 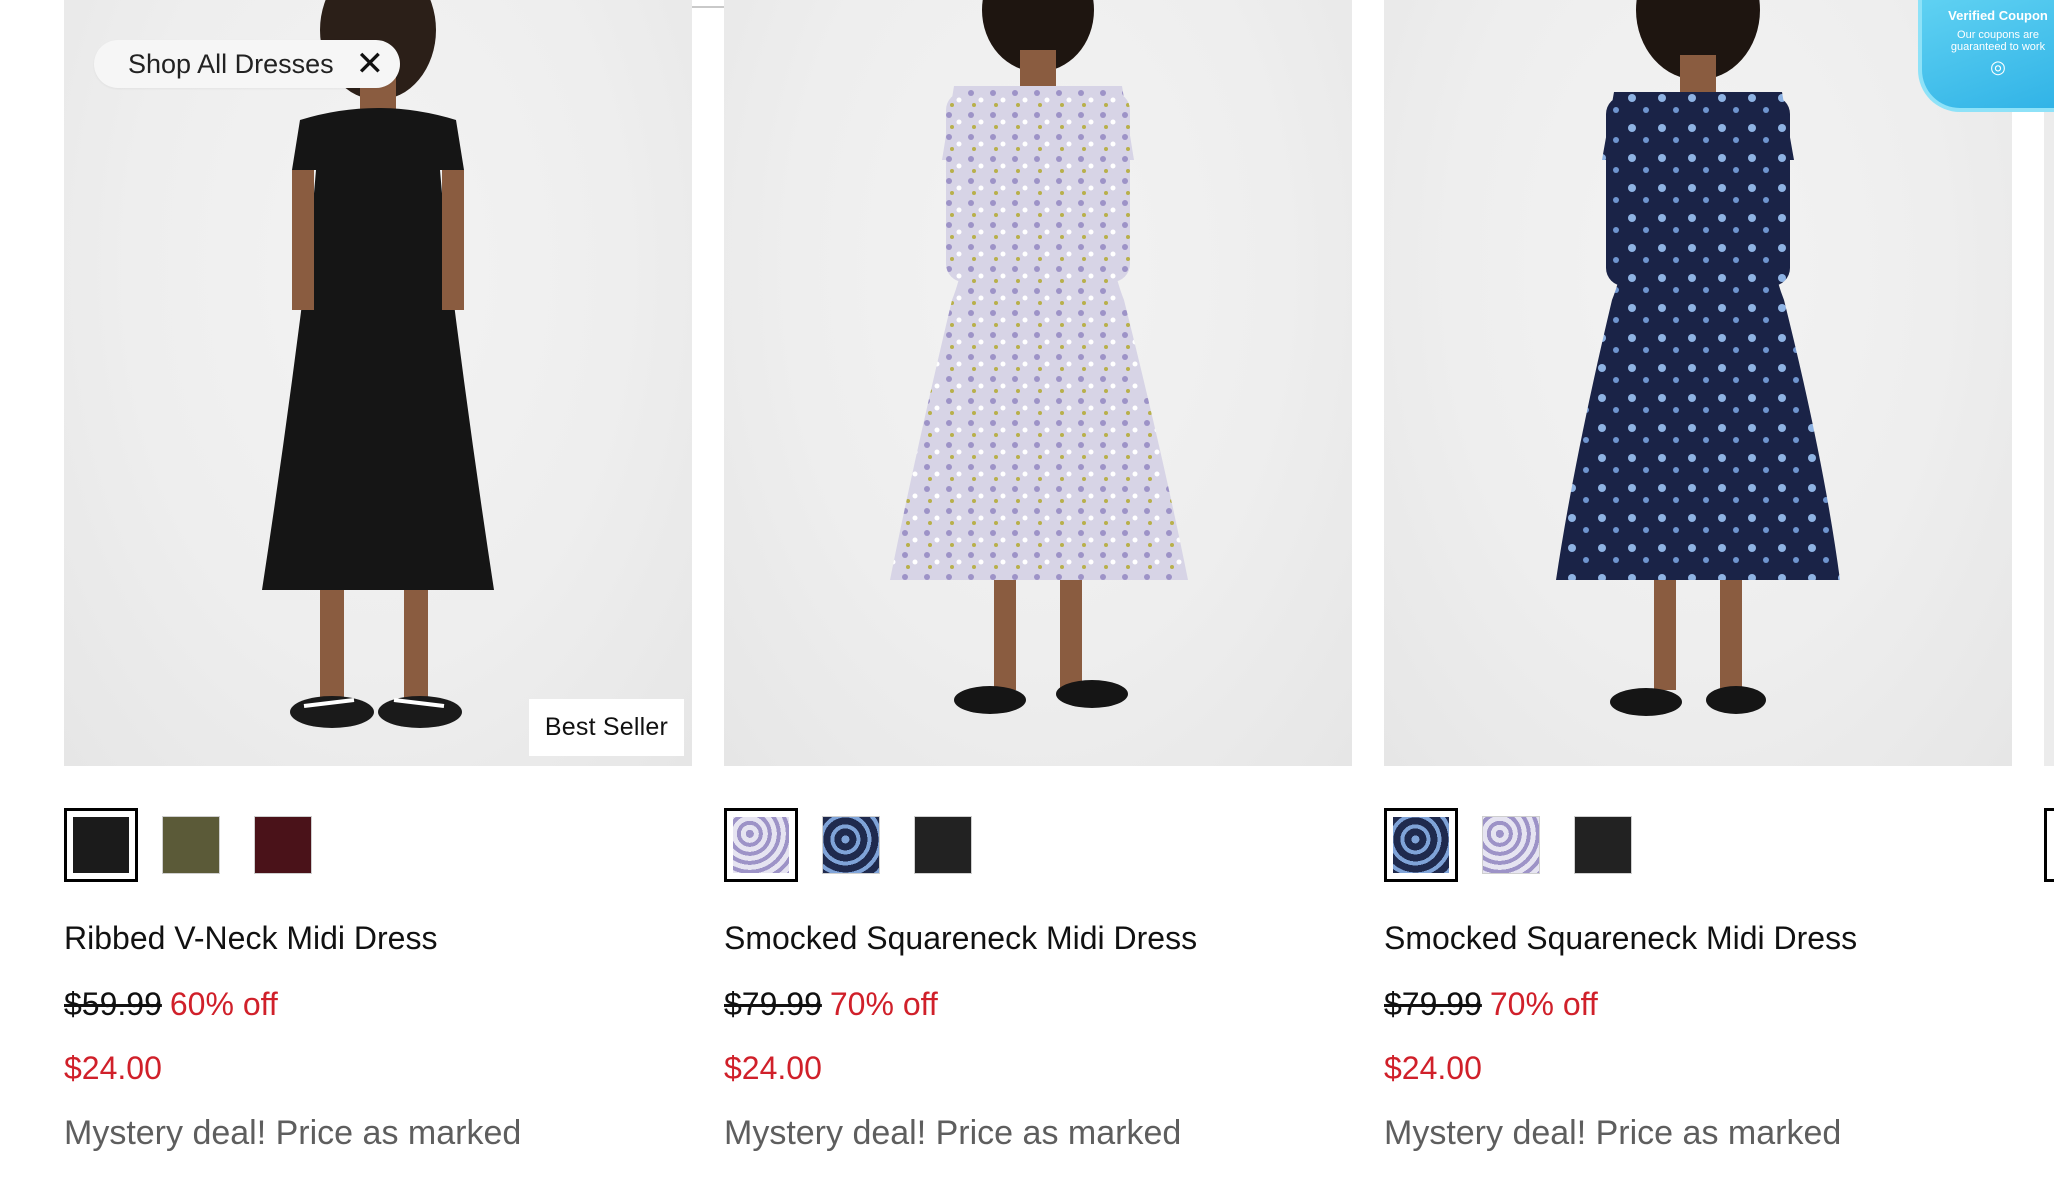 I want to click on filter-chip-label: Shop All Dresses, so click(x=231, y=63).